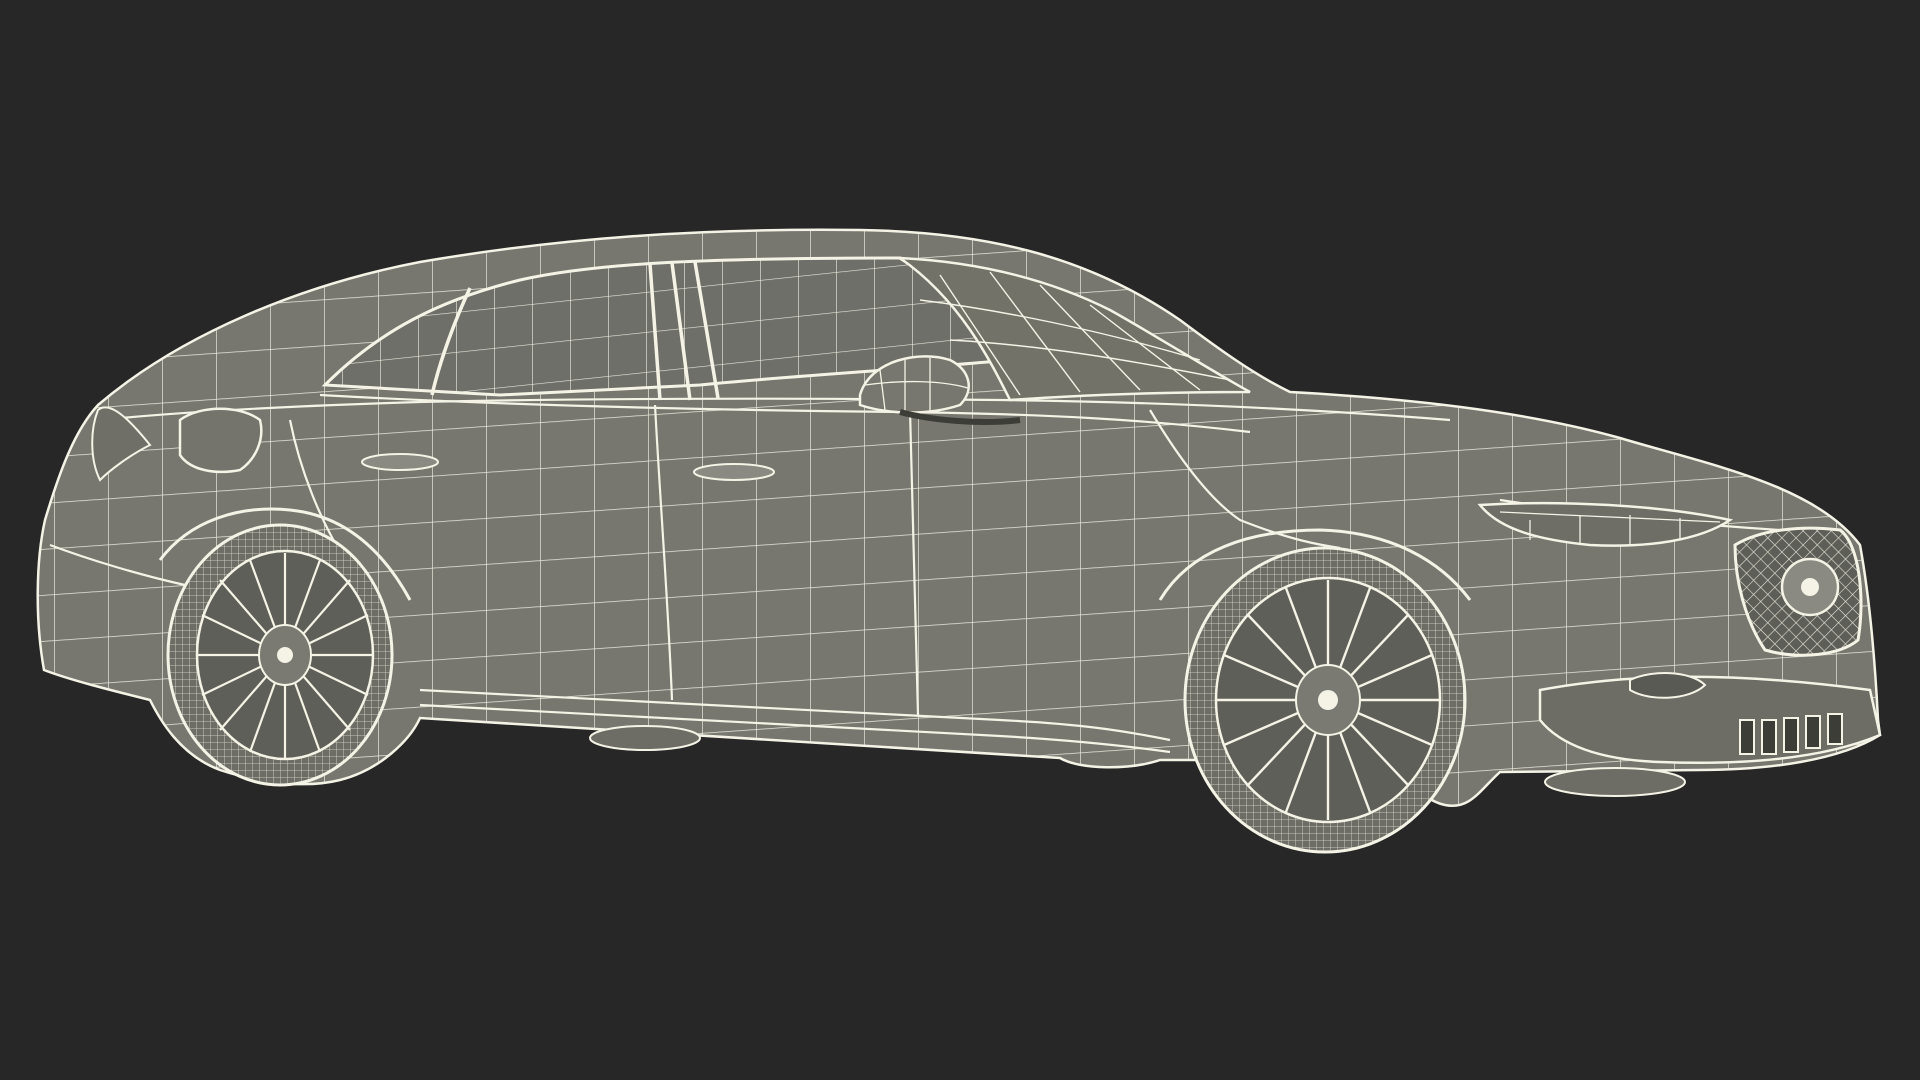 The image size is (1920, 1080). Describe the element at coordinates (400, 462) in the screenshot. I see `rear-door-handle` at that location.